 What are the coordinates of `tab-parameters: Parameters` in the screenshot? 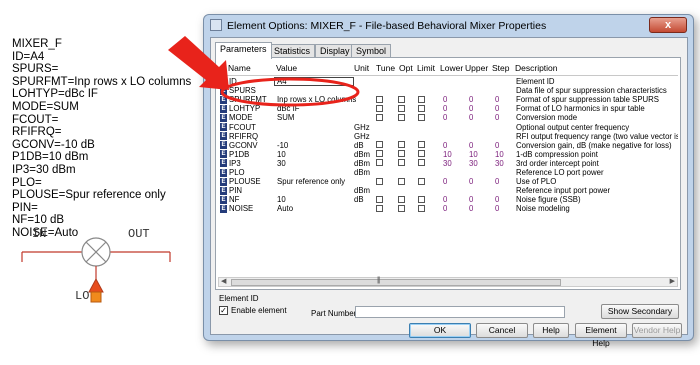 It's located at (243, 50).